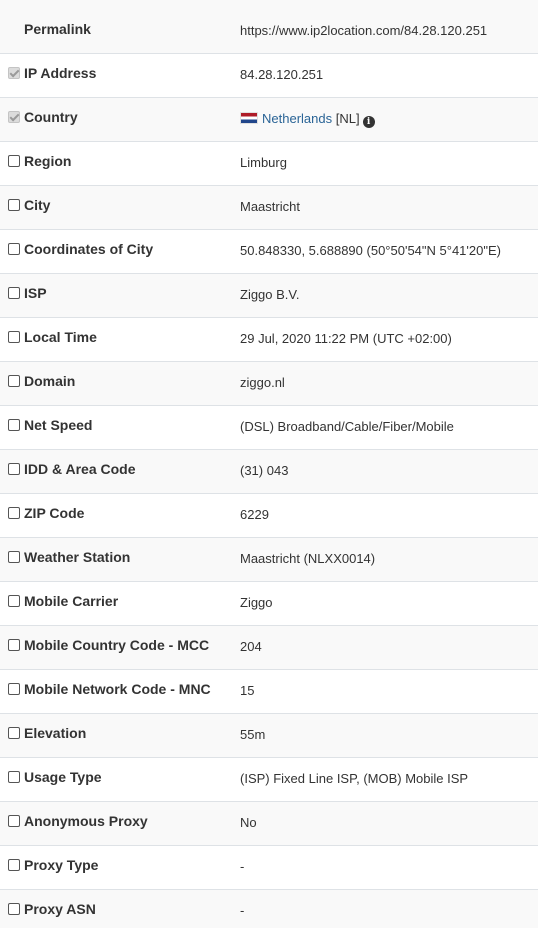 This screenshot has height=928, width=538. I want to click on label-cell: Net Speed, so click(116, 427).